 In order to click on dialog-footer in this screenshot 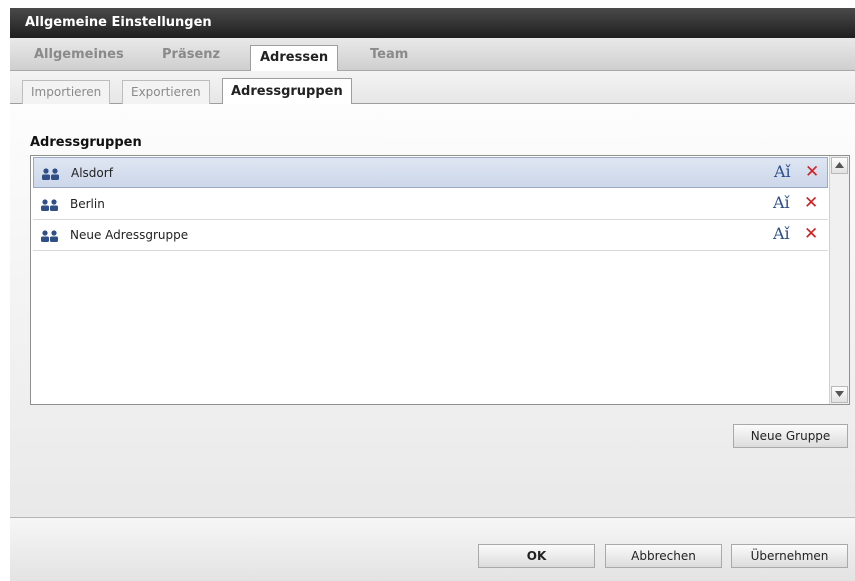, I will do `click(432, 549)`.